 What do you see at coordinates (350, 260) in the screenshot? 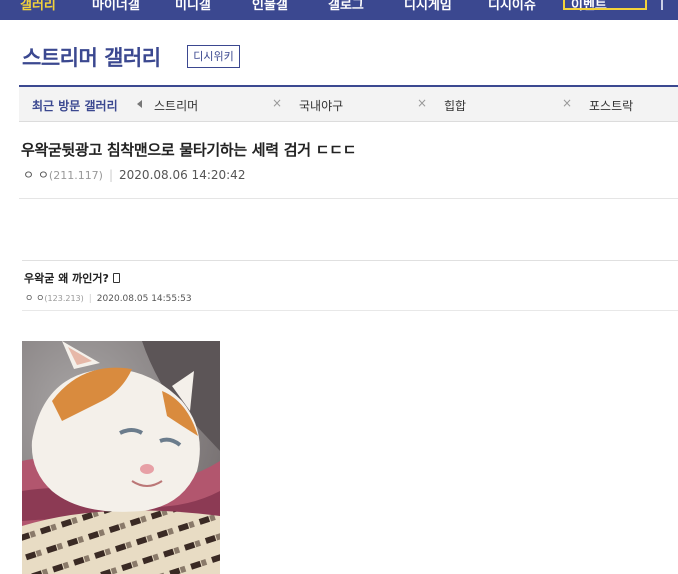
I see `quoted-post-top-border` at bounding box center [350, 260].